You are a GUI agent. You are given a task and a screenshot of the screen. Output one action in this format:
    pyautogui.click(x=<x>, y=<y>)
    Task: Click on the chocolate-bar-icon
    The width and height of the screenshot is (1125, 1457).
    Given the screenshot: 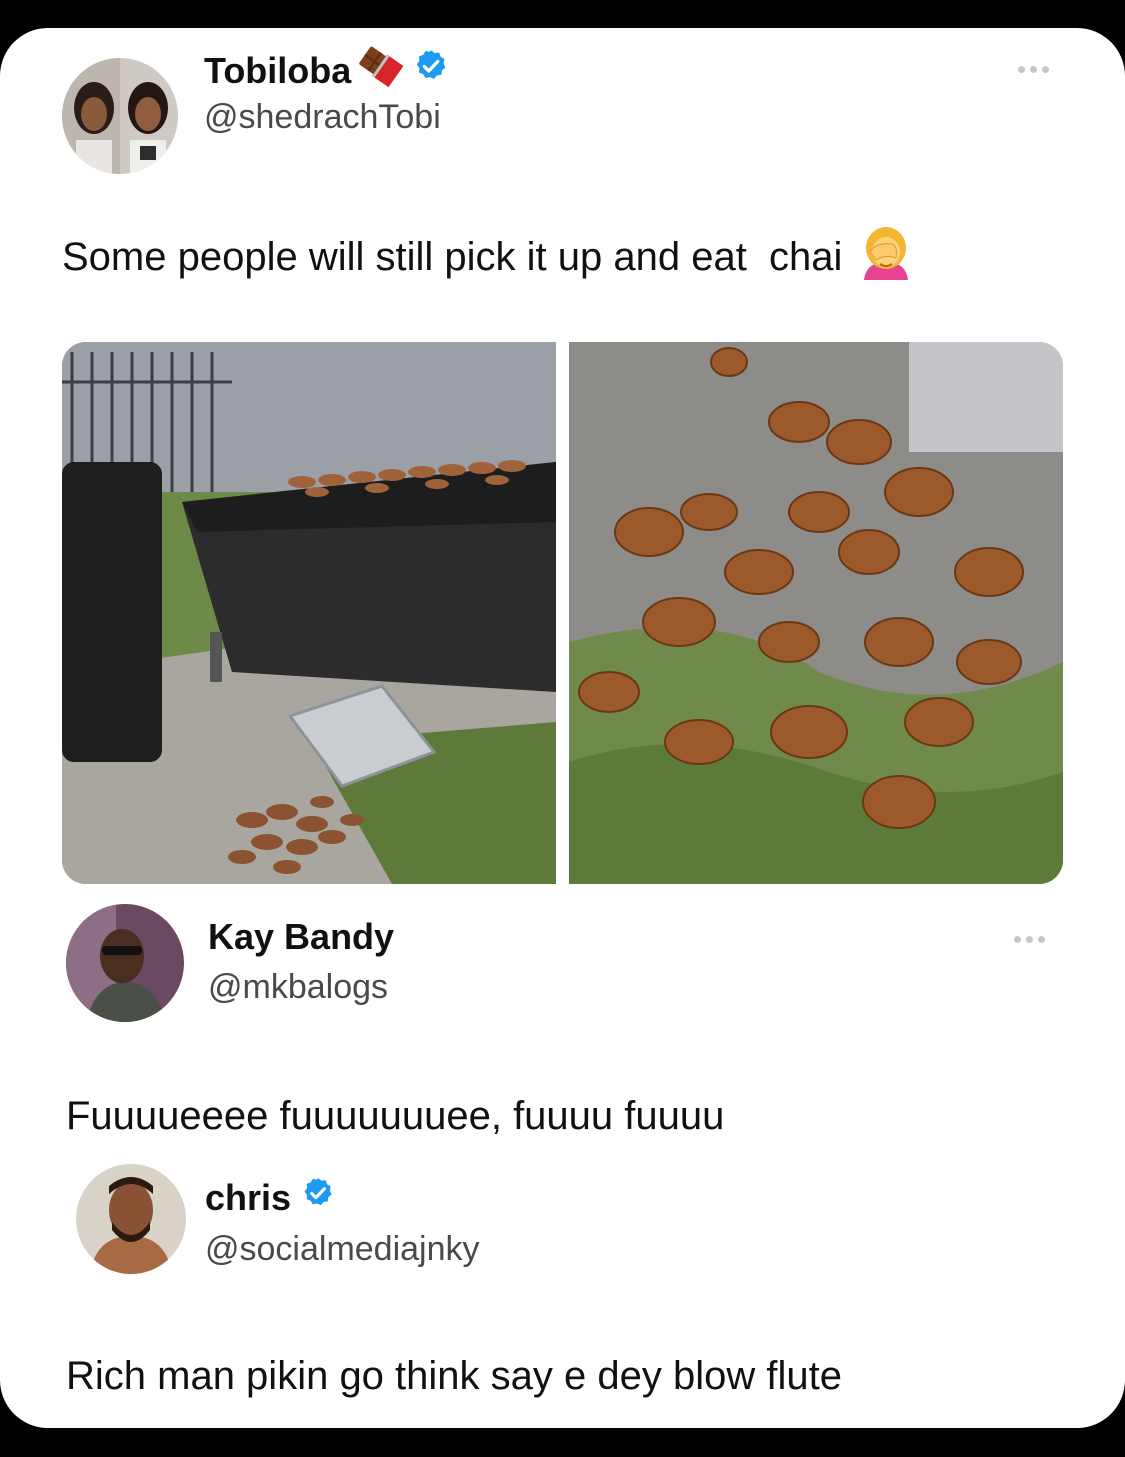 What is the action you would take?
    pyautogui.click(x=379, y=70)
    